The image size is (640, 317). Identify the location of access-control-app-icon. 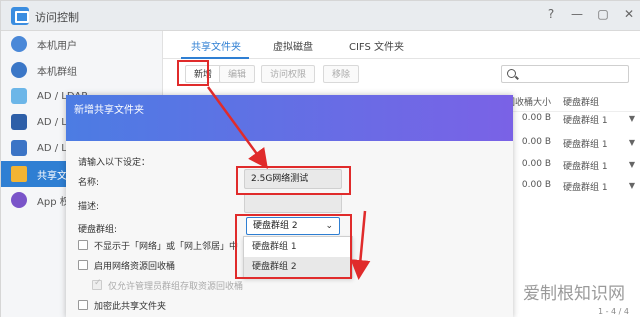
(20, 16).